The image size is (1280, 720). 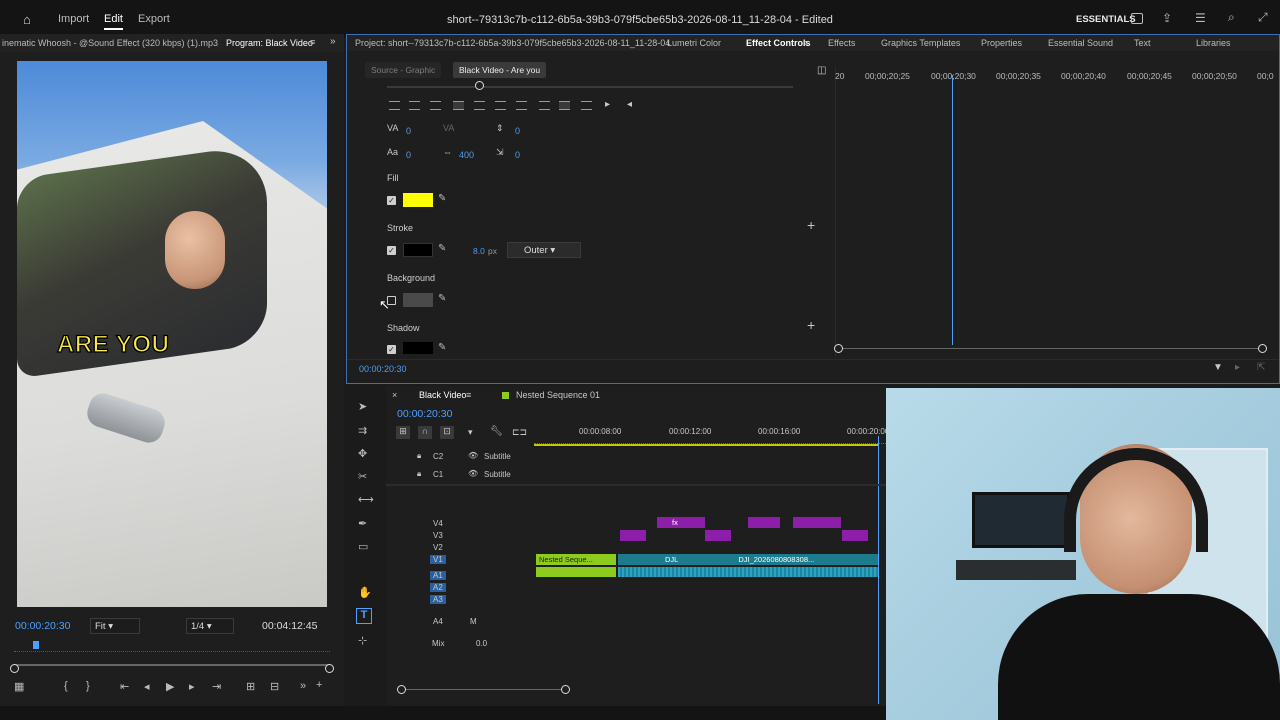 What do you see at coordinates (500, 105) in the screenshot?
I see `justify-right-icon` at bounding box center [500, 105].